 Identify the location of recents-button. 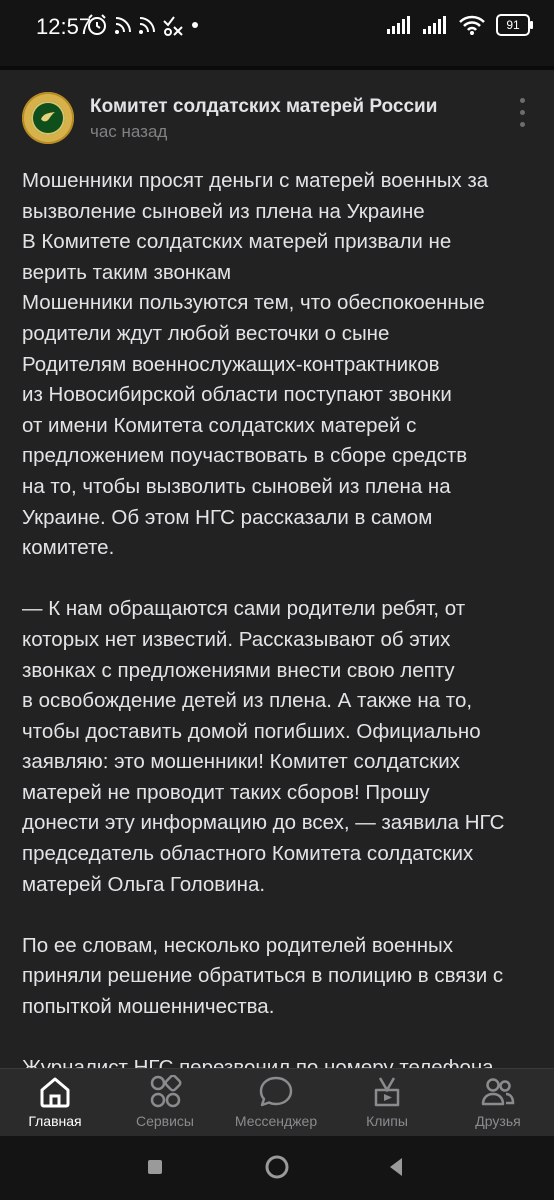
(155, 1167).